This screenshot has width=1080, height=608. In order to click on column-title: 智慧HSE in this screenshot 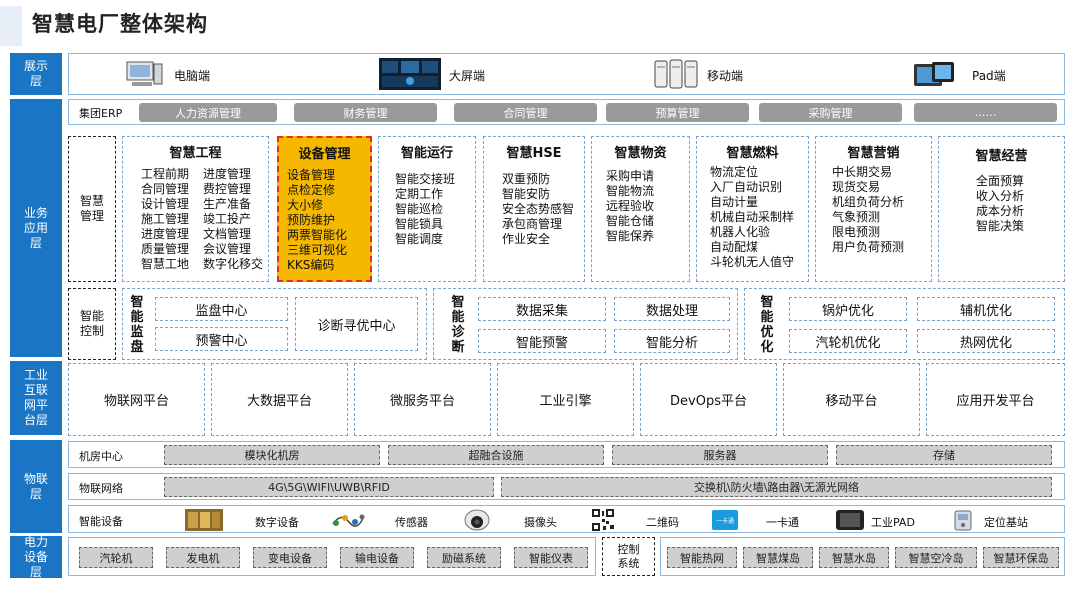, I will do `click(534, 153)`.